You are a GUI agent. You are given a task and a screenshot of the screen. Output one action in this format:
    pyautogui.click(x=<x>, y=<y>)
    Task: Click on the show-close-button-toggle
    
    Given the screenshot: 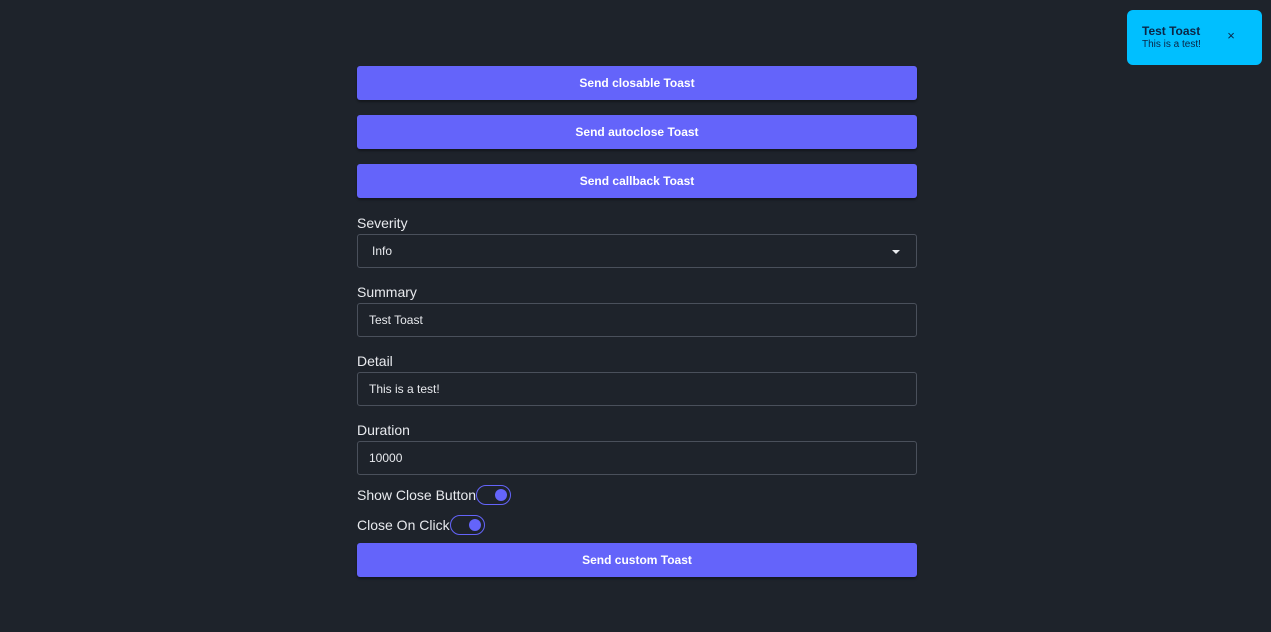 What is the action you would take?
    pyautogui.click(x=494, y=495)
    